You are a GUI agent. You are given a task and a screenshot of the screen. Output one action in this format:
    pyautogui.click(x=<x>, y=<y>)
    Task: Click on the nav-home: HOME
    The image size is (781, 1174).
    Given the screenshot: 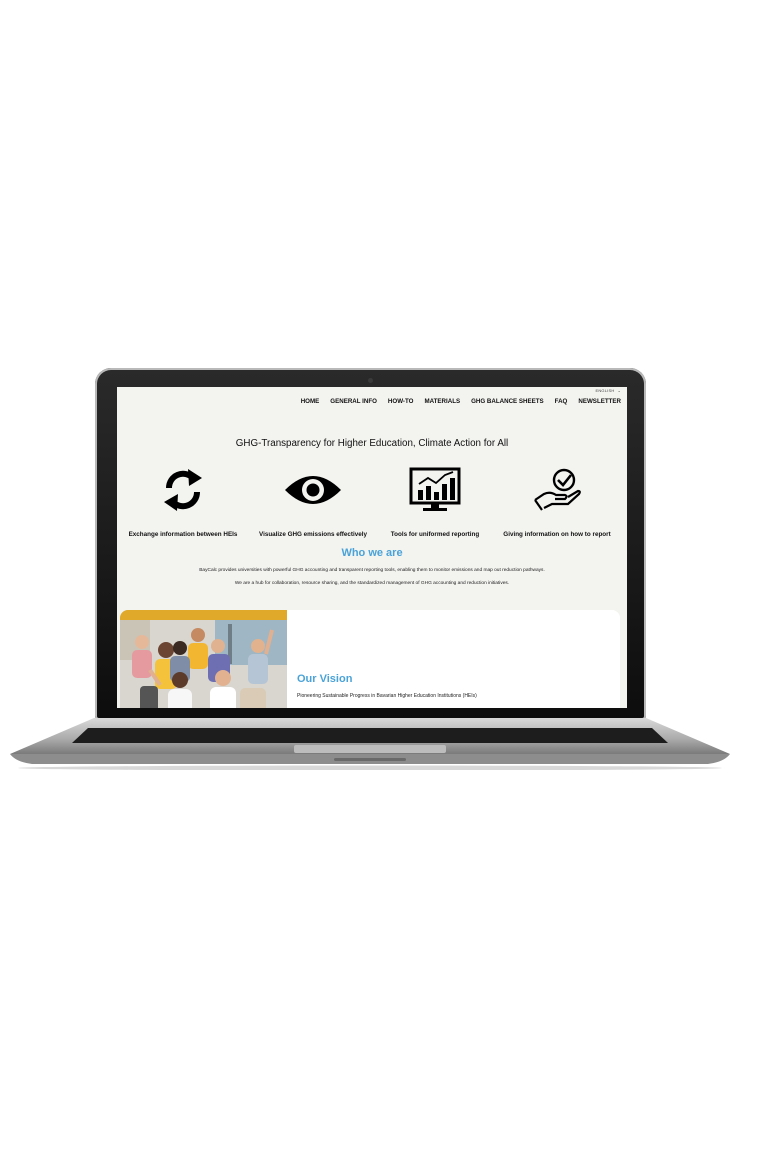 What is the action you would take?
    pyautogui.click(x=310, y=401)
    